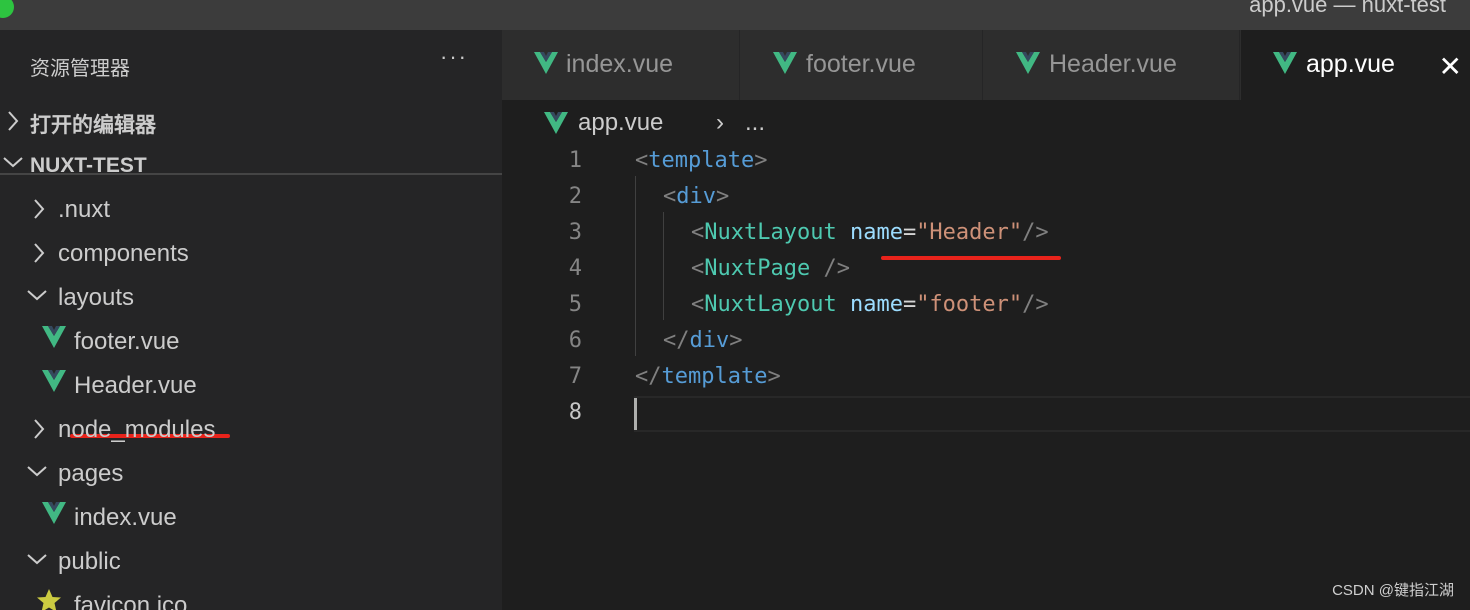  Describe the element at coordinates (7, 9) in the screenshot. I see `window-maximize-button` at that location.